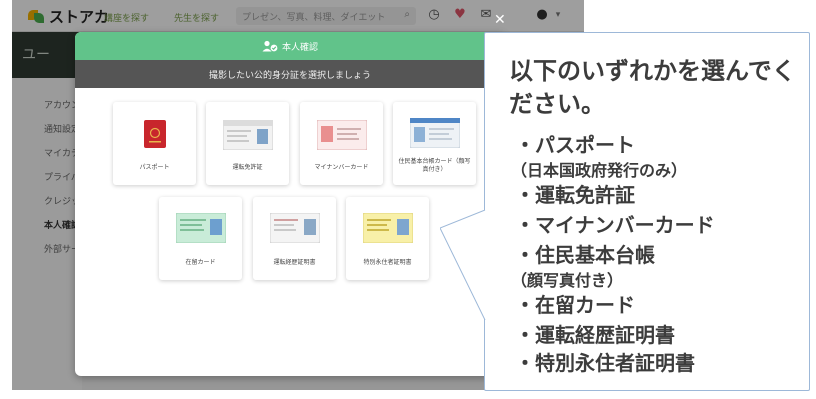 The image size is (816, 399). What do you see at coordinates (299, 47) in the screenshot?
I see `modal-title: 本人確認` at bounding box center [299, 47].